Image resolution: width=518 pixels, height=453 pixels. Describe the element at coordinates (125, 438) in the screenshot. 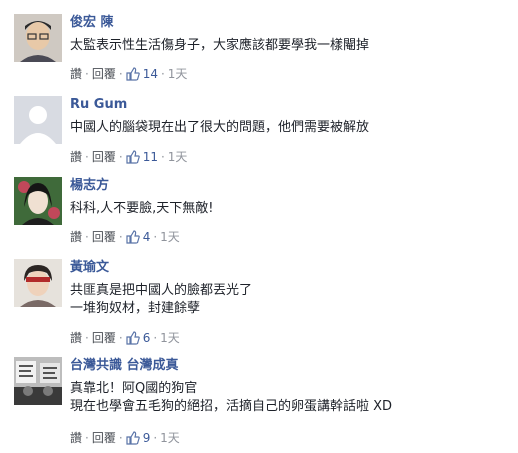

I see `comment-actions: 讚 · 回覆 · 9 · 1天` at that location.